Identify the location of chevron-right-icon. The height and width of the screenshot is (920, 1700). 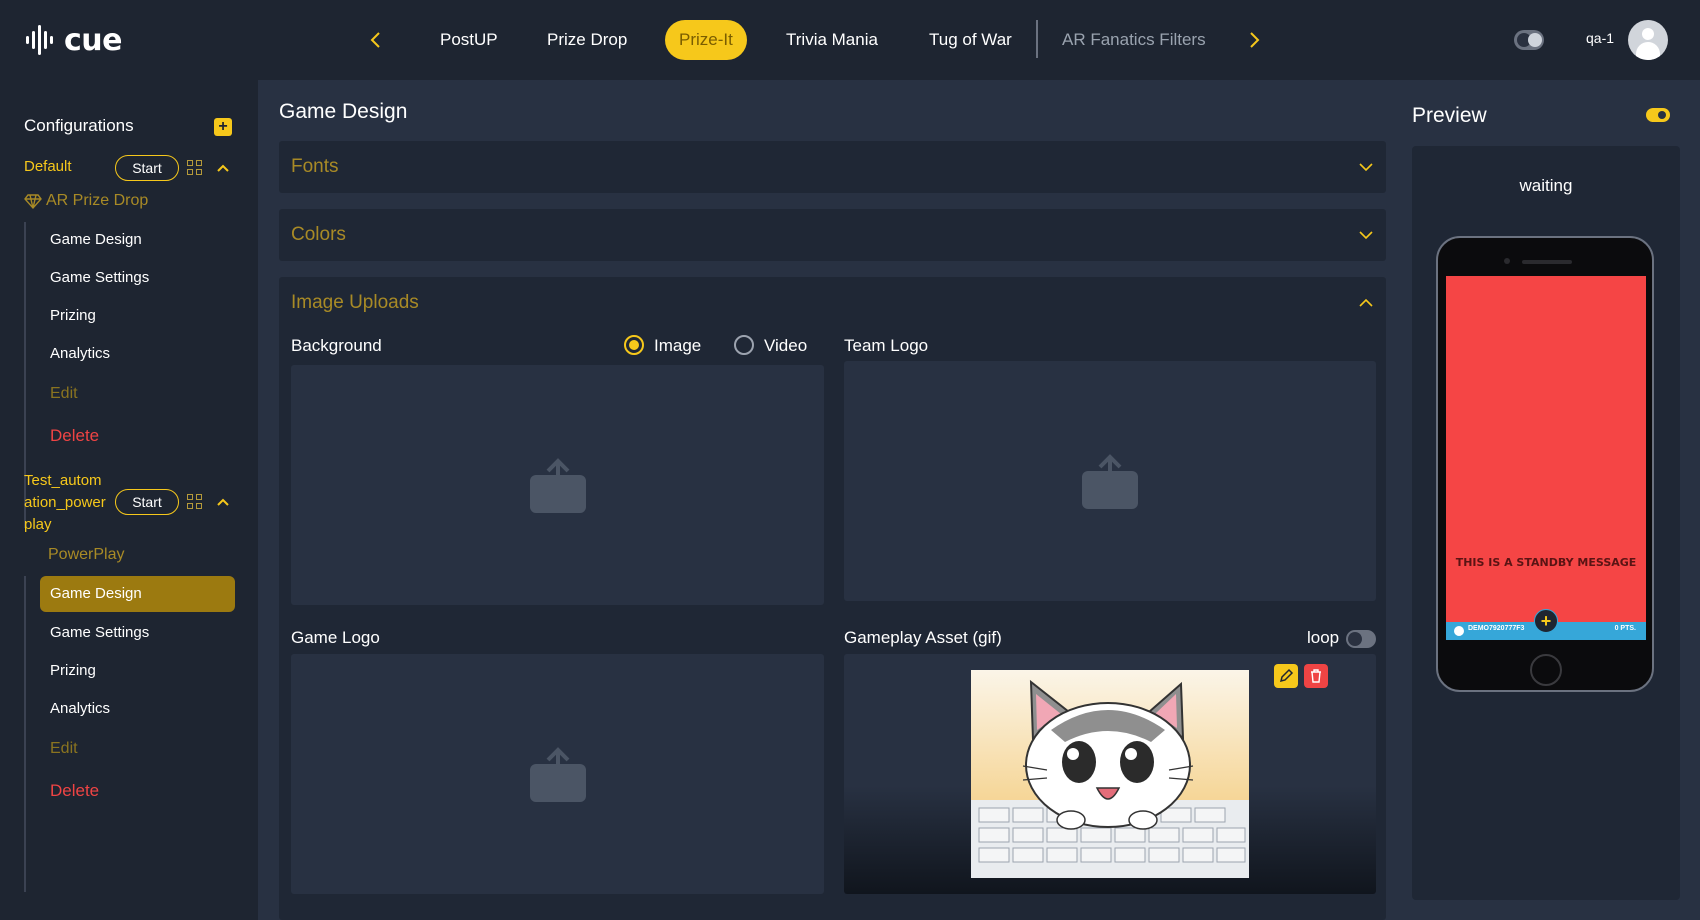
(1255, 40).